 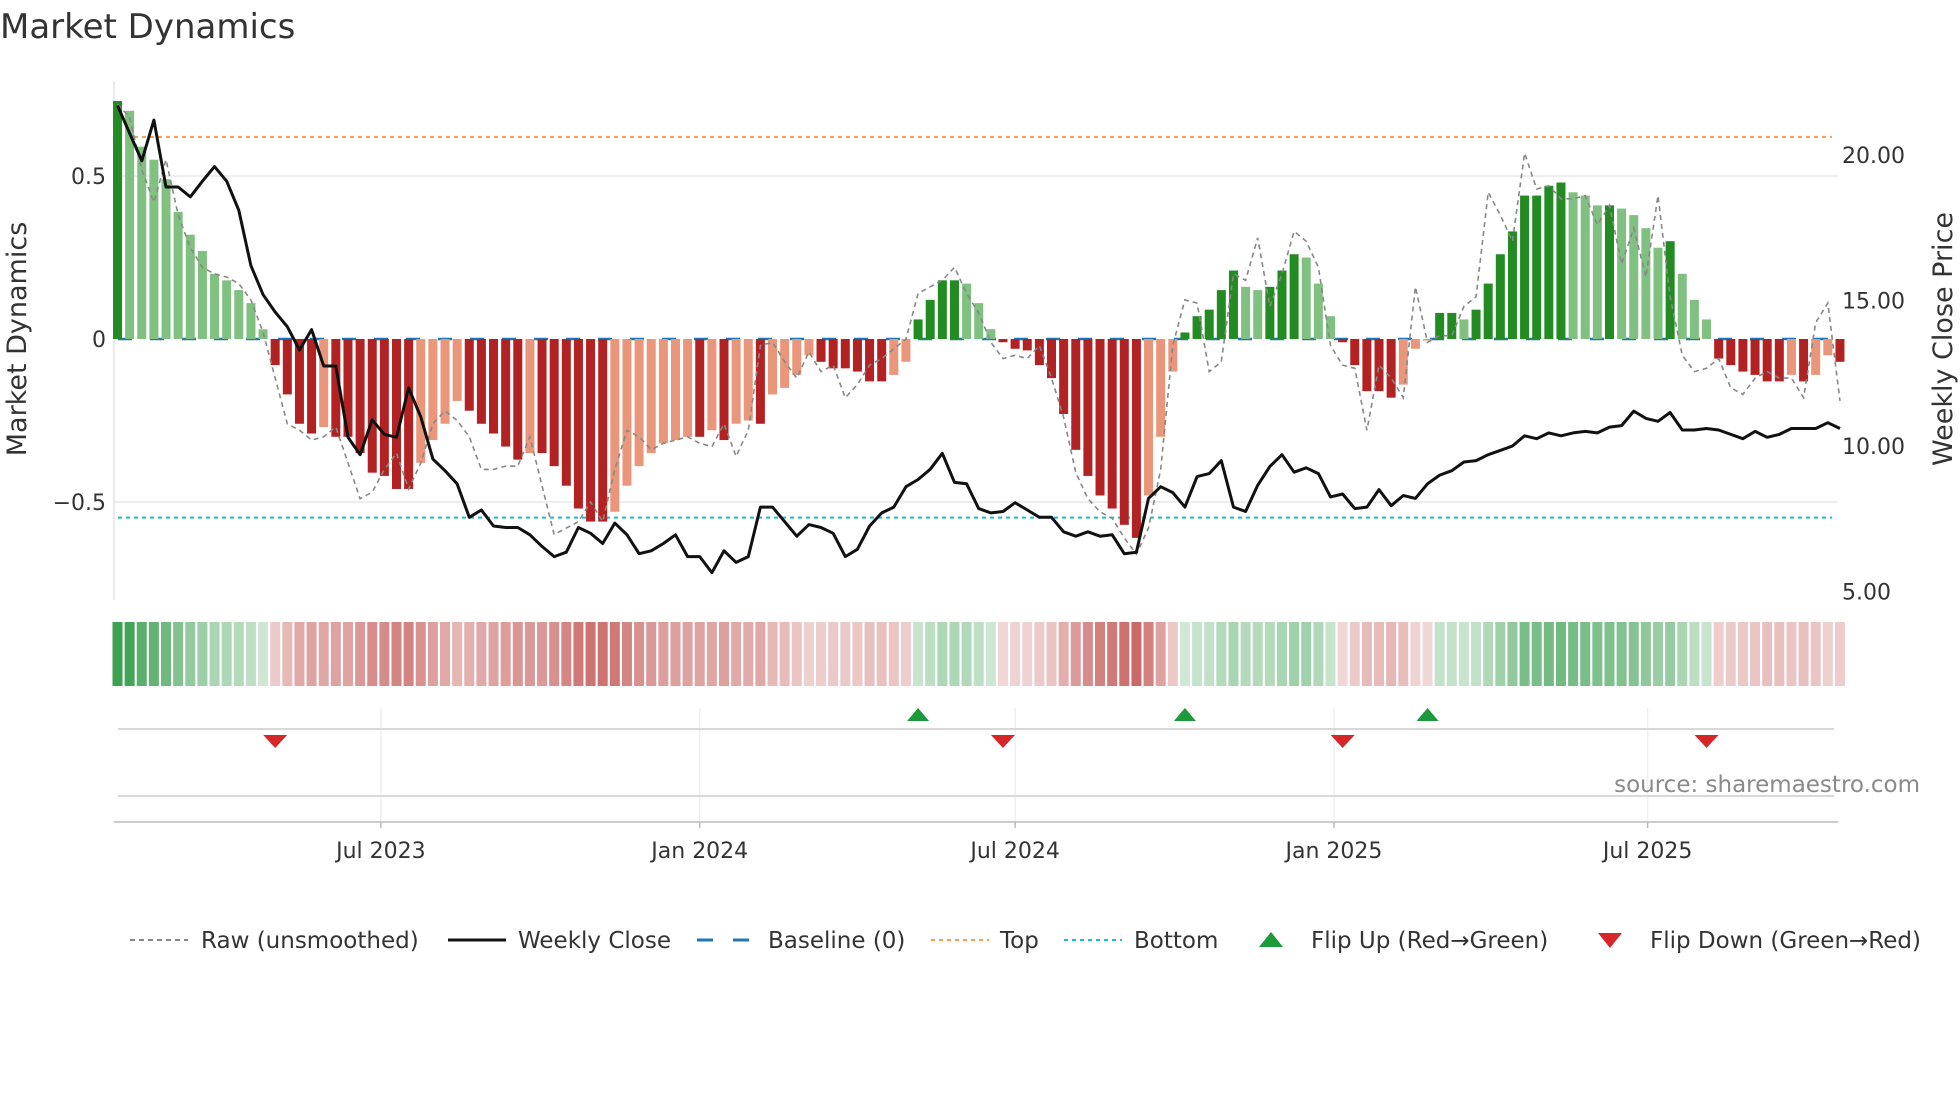 I want to click on x-tick-label: Jul 2023, so click(x=380, y=851).